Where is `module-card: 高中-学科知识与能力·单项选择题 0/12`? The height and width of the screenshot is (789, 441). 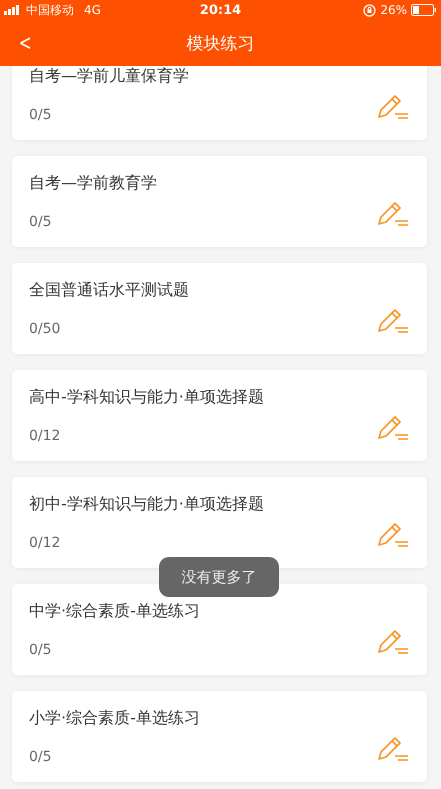
module-card: 高中-学科知识与能力·单项选择题 0/12 is located at coordinates (219, 415).